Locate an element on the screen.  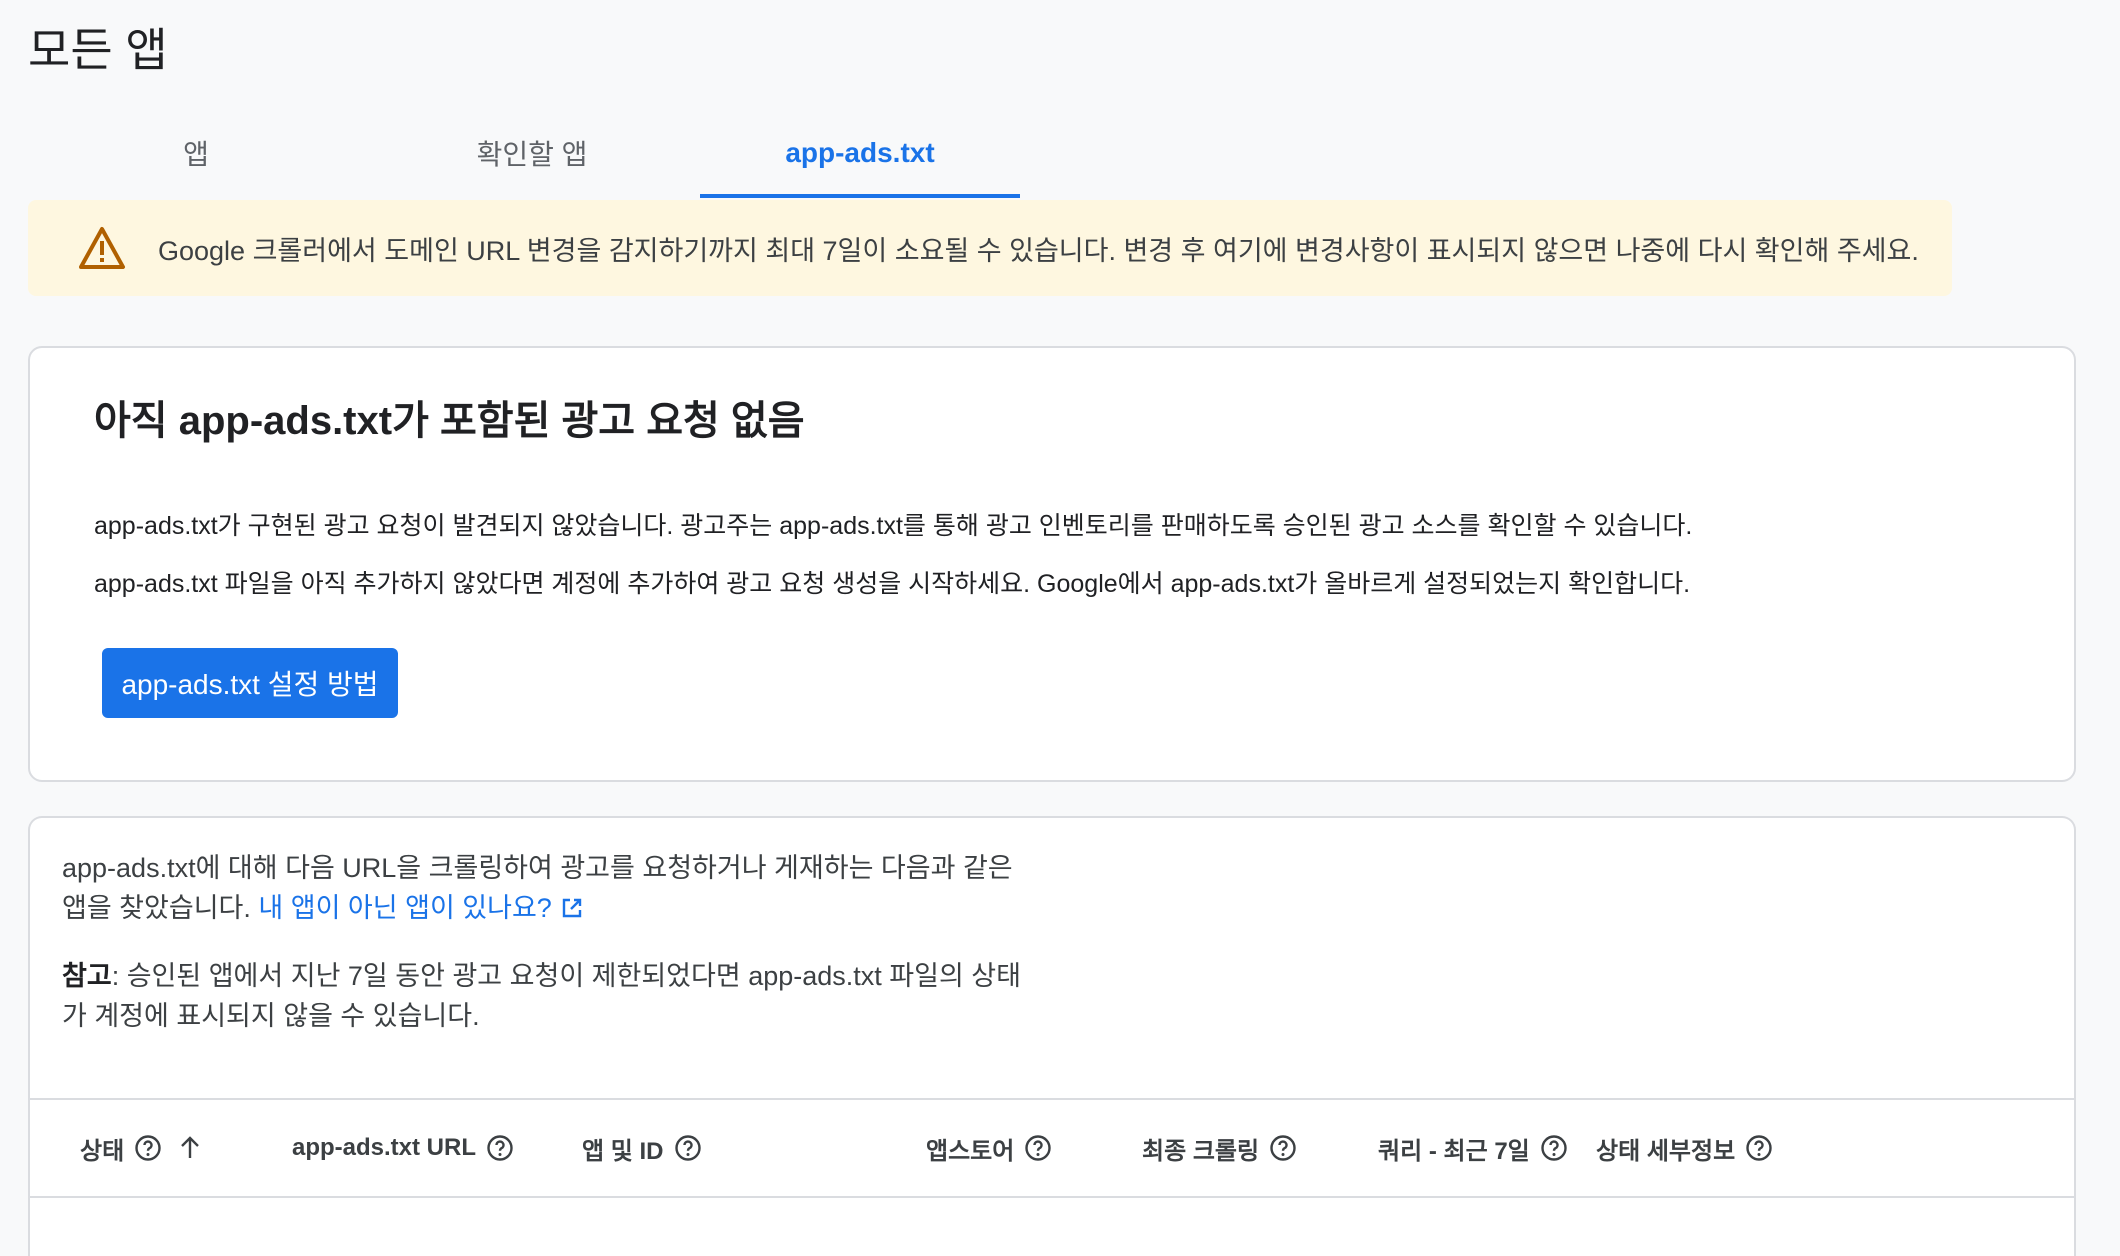
page-title: 모든 앱 is located at coordinates (98, 50).